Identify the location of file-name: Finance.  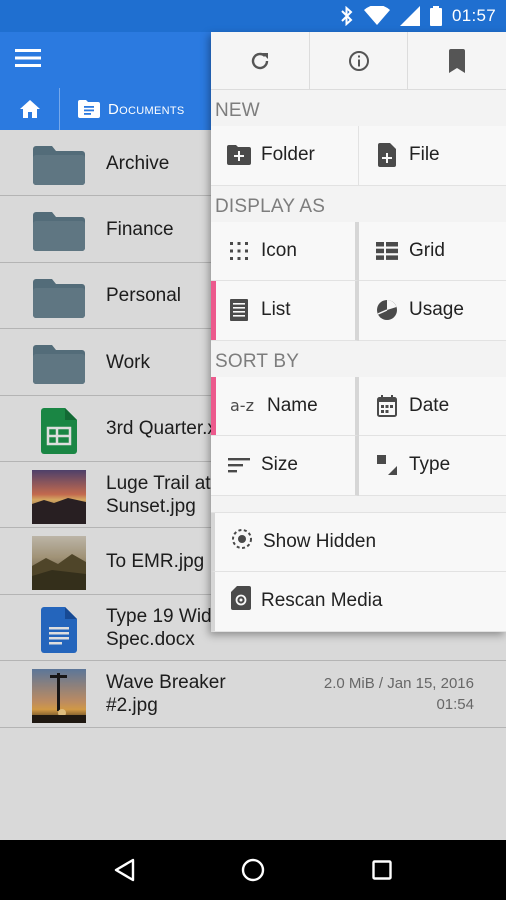
(140, 229).